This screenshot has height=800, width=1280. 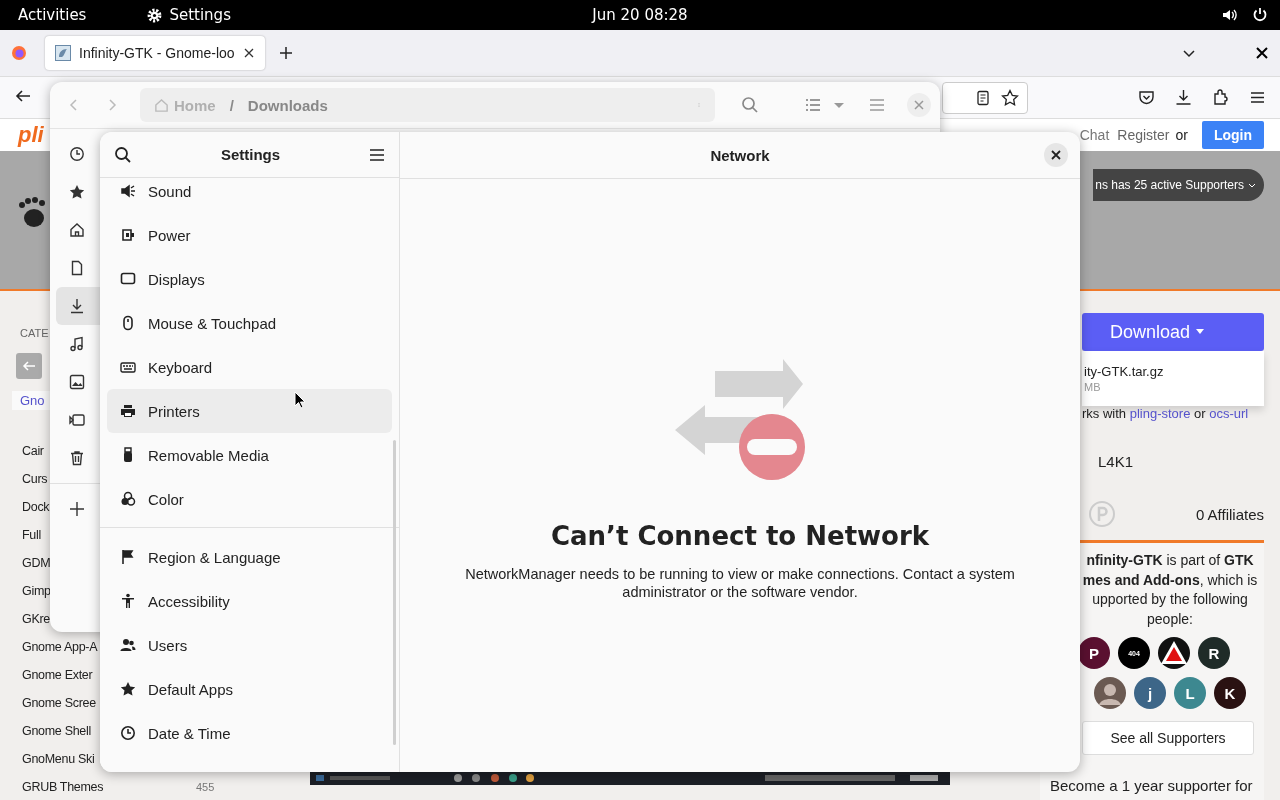 I want to click on author-name: L4K1, so click(x=1116, y=461).